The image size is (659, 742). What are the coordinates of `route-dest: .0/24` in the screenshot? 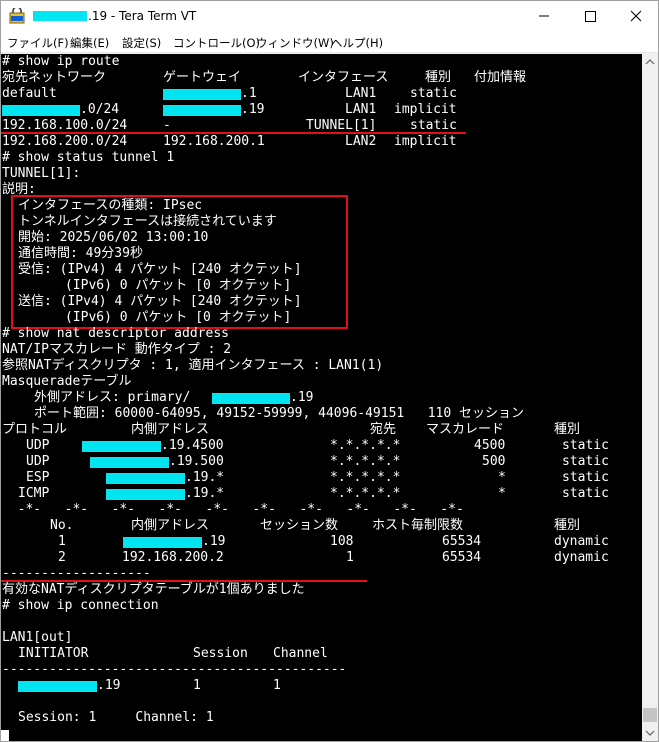 It's located at (100, 109).